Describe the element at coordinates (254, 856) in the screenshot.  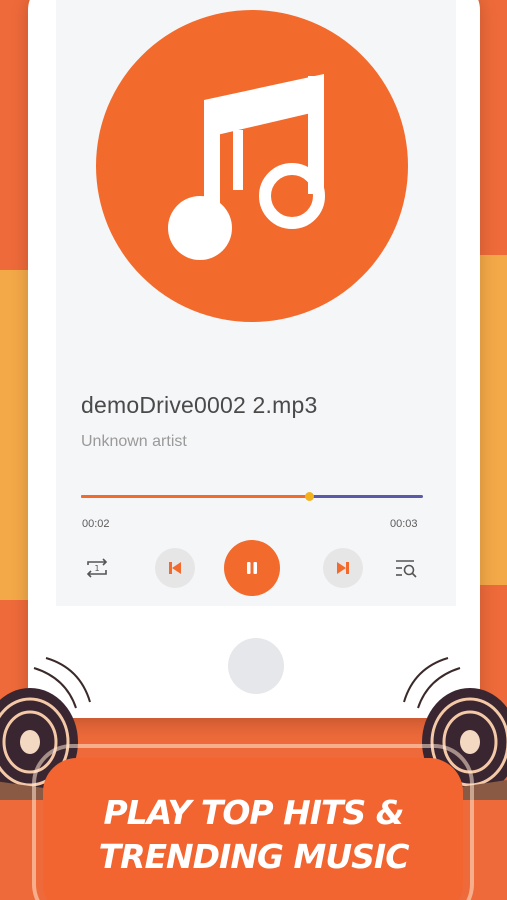
I see `banner-headline-line2: TRENDING MUSIC` at that location.